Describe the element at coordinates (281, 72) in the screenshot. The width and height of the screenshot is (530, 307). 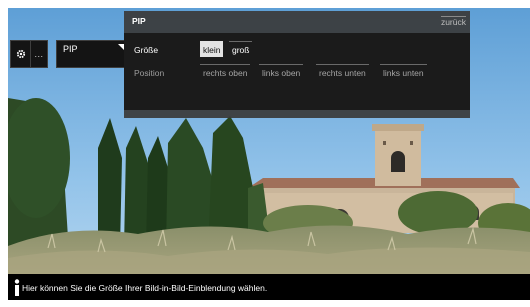
I see `position-option-links-oben: links oben` at that location.